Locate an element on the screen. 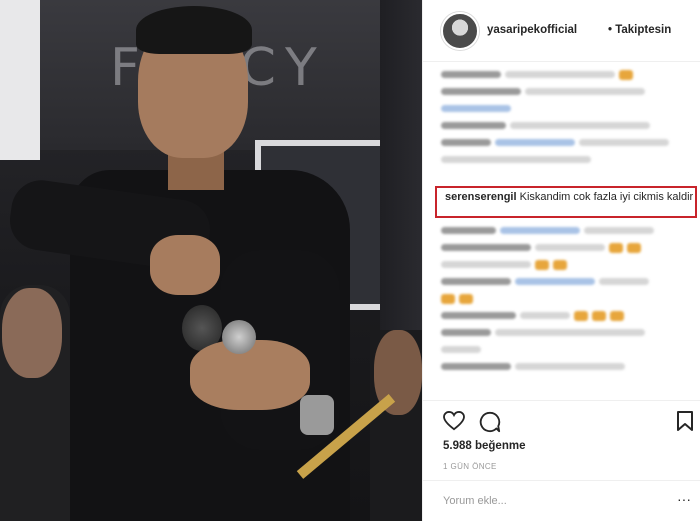 This screenshot has width=700, height=521. comment-icon is located at coordinates (490, 422).